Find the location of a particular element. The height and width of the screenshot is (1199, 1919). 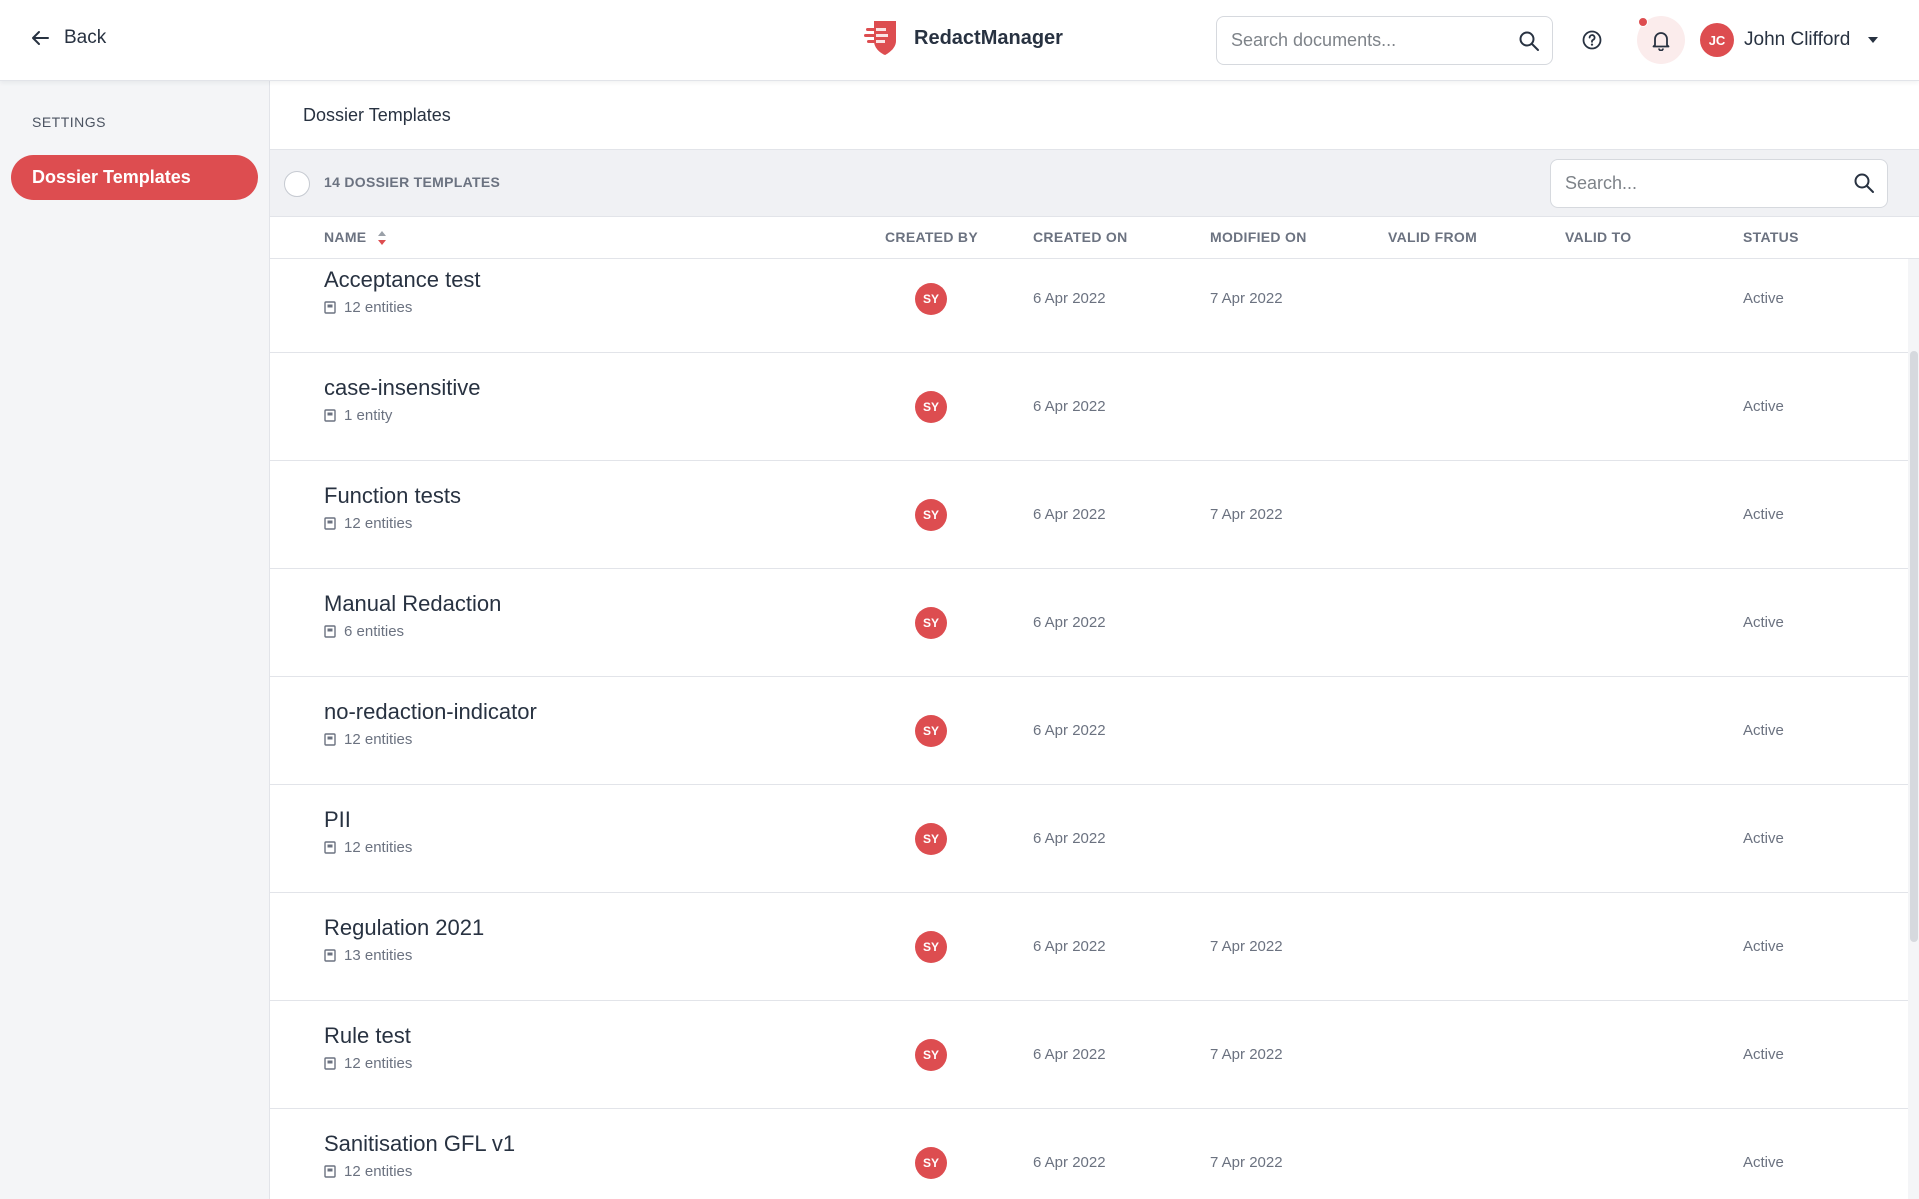

back-button: Back is located at coordinates (68, 38).